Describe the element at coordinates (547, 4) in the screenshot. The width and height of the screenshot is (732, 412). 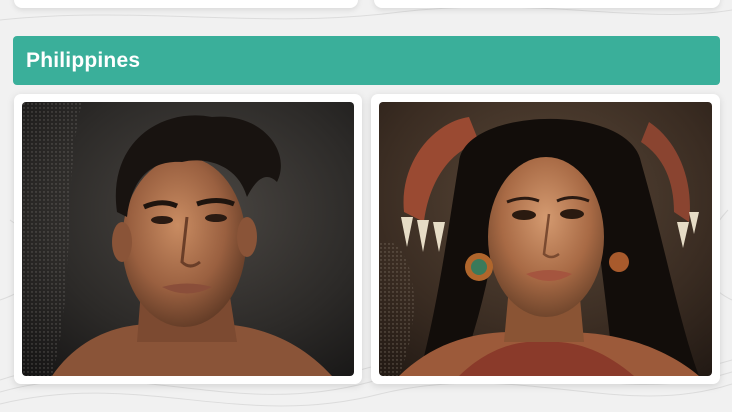
I see `previous-card-right` at that location.